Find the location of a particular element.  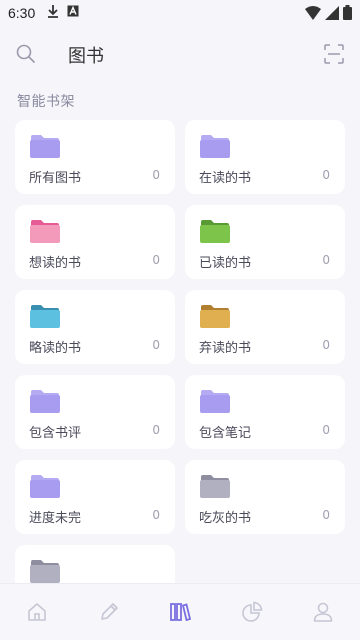

status-bar: 6:30 is located at coordinates (180, 13).